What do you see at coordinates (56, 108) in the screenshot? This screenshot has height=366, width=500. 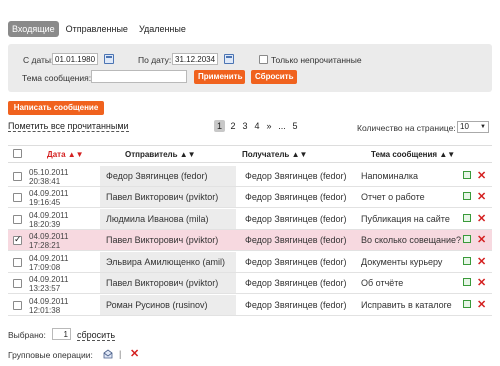 I see `compose-button: Написать сообщение` at bounding box center [56, 108].